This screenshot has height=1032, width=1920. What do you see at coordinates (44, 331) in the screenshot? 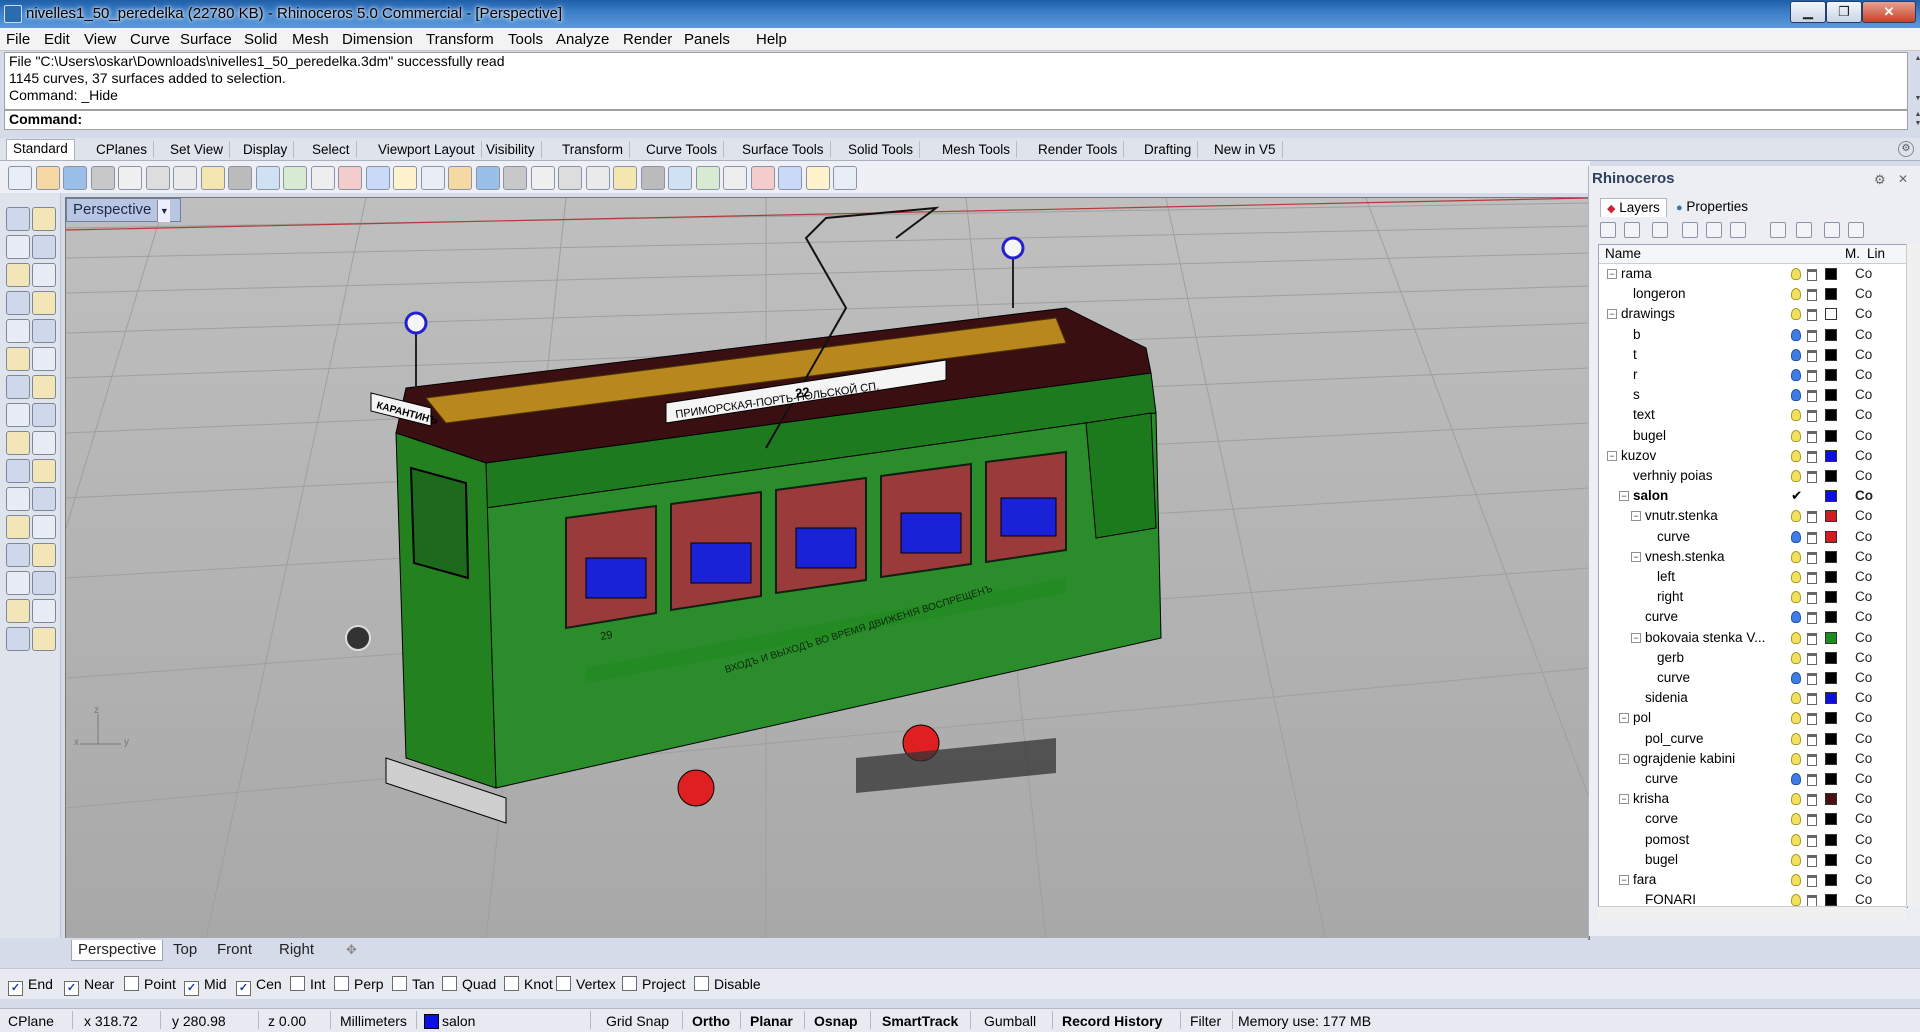
I see `freeform-icon` at bounding box center [44, 331].